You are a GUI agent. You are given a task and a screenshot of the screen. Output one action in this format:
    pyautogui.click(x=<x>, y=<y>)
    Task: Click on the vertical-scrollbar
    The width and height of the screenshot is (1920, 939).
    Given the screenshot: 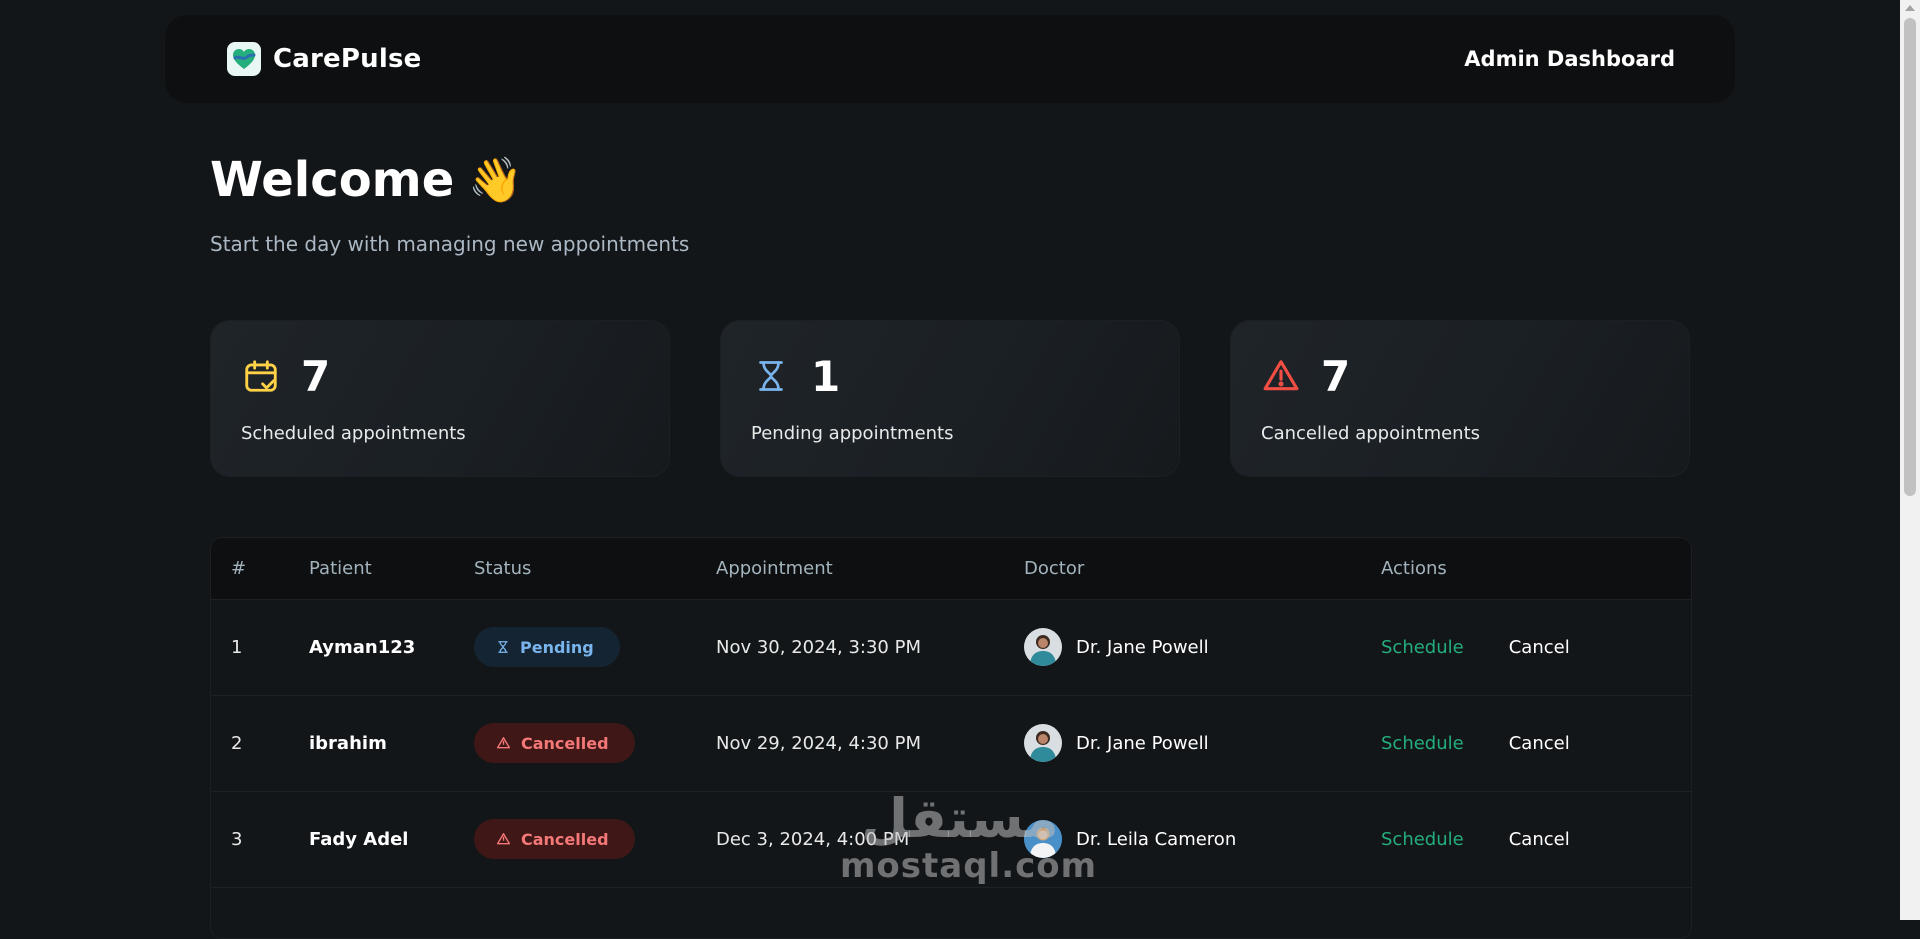 What is the action you would take?
    pyautogui.click(x=1910, y=460)
    